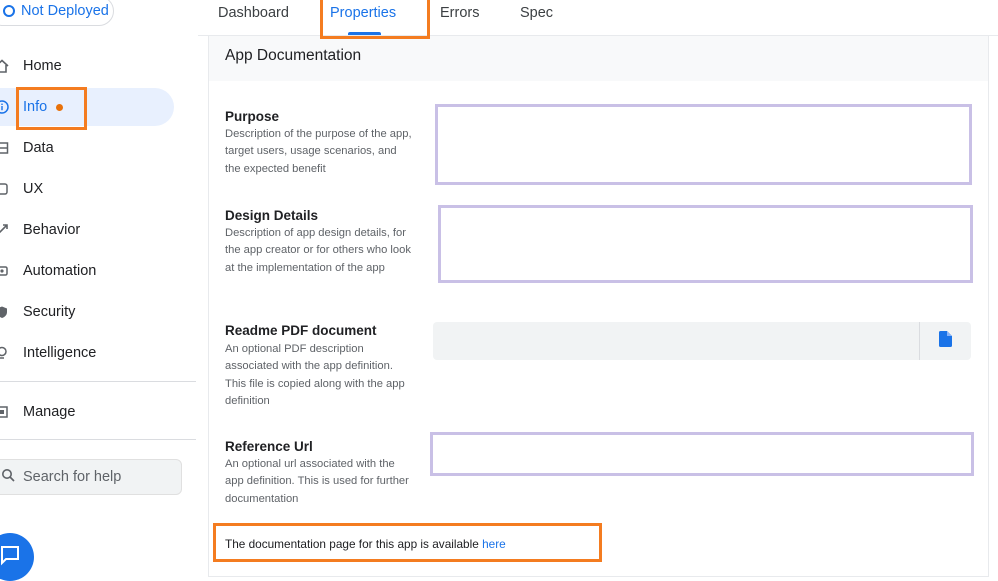  Describe the element at coordinates (494, 544) in the screenshot. I see `documentation-link: here` at that location.